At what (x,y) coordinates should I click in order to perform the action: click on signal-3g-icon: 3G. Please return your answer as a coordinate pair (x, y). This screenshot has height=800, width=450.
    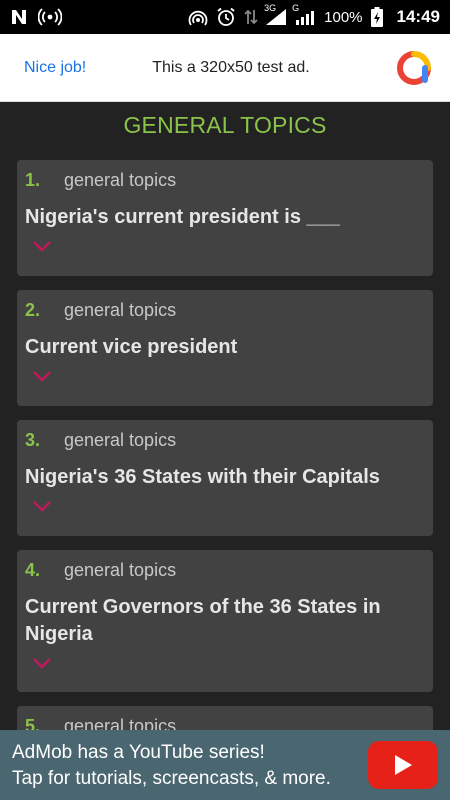
    Looking at the image, I should click on (275, 14).